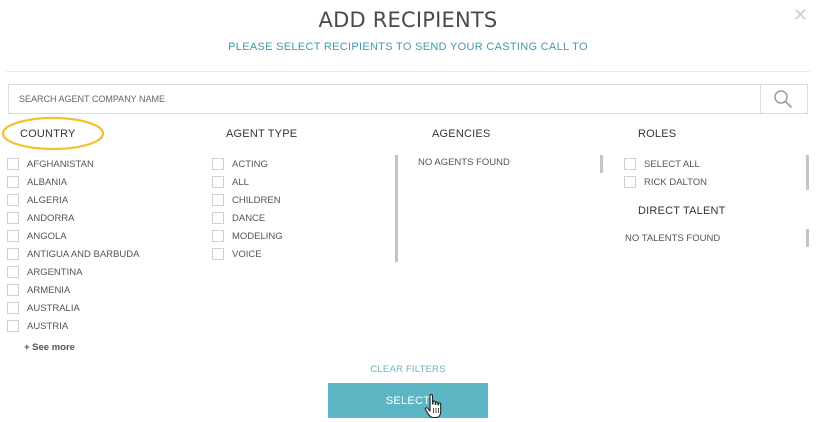  What do you see at coordinates (807, 238) in the screenshot?
I see `direct-talent-scrollbar` at bounding box center [807, 238].